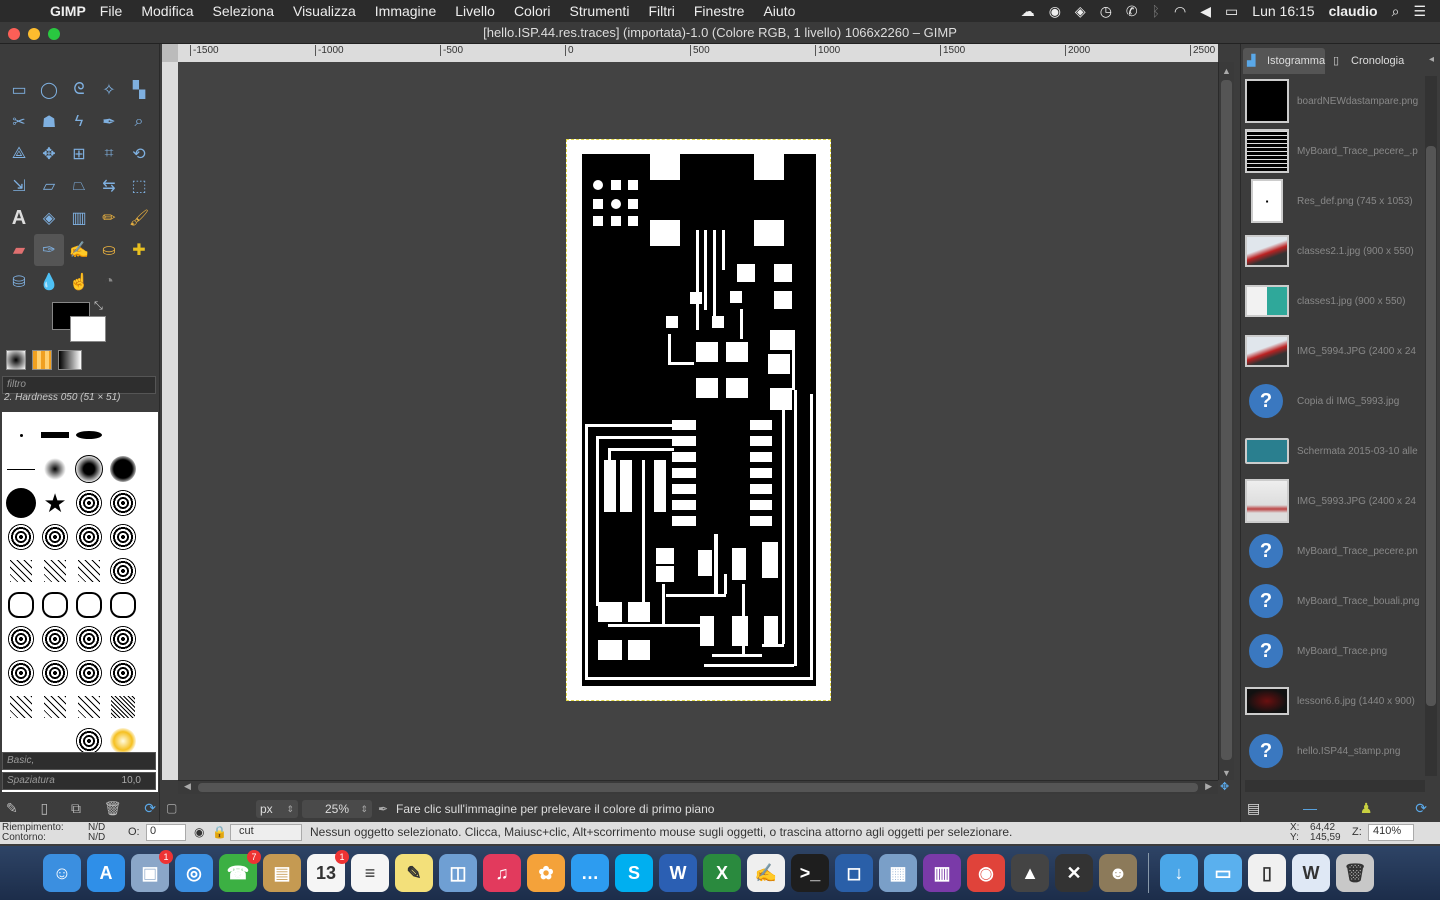 The height and width of the screenshot is (900, 1440). Describe the element at coordinates (243, 11) in the screenshot. I see `menu-seleziona: Seleziona` at that location.